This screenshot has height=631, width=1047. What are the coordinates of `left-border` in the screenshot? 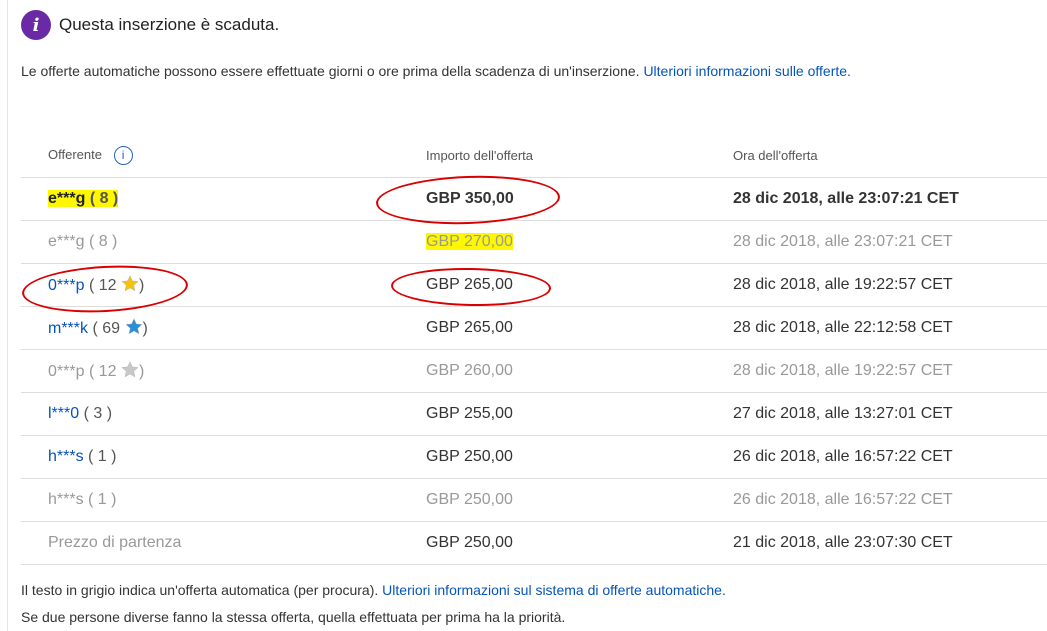 It's located at (7, 315).